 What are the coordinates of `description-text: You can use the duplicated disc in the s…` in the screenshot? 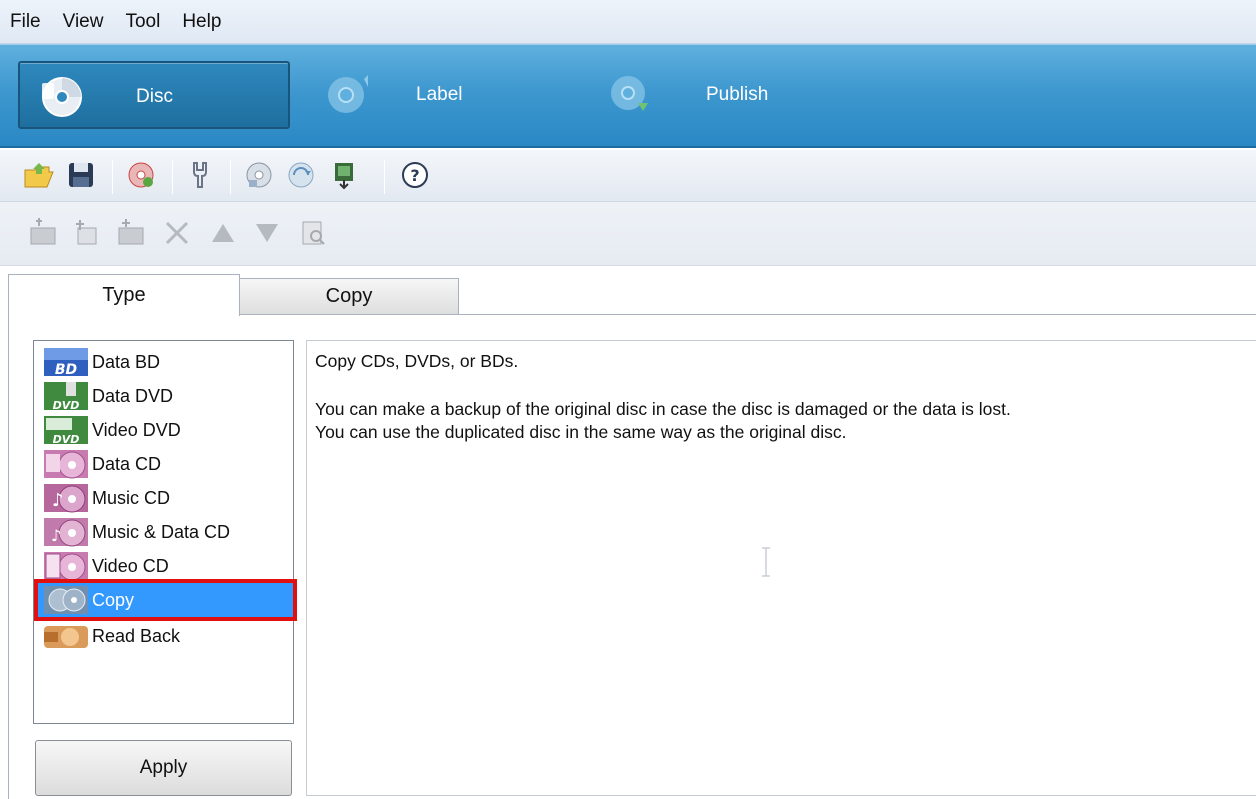 It's located at (581, 432).